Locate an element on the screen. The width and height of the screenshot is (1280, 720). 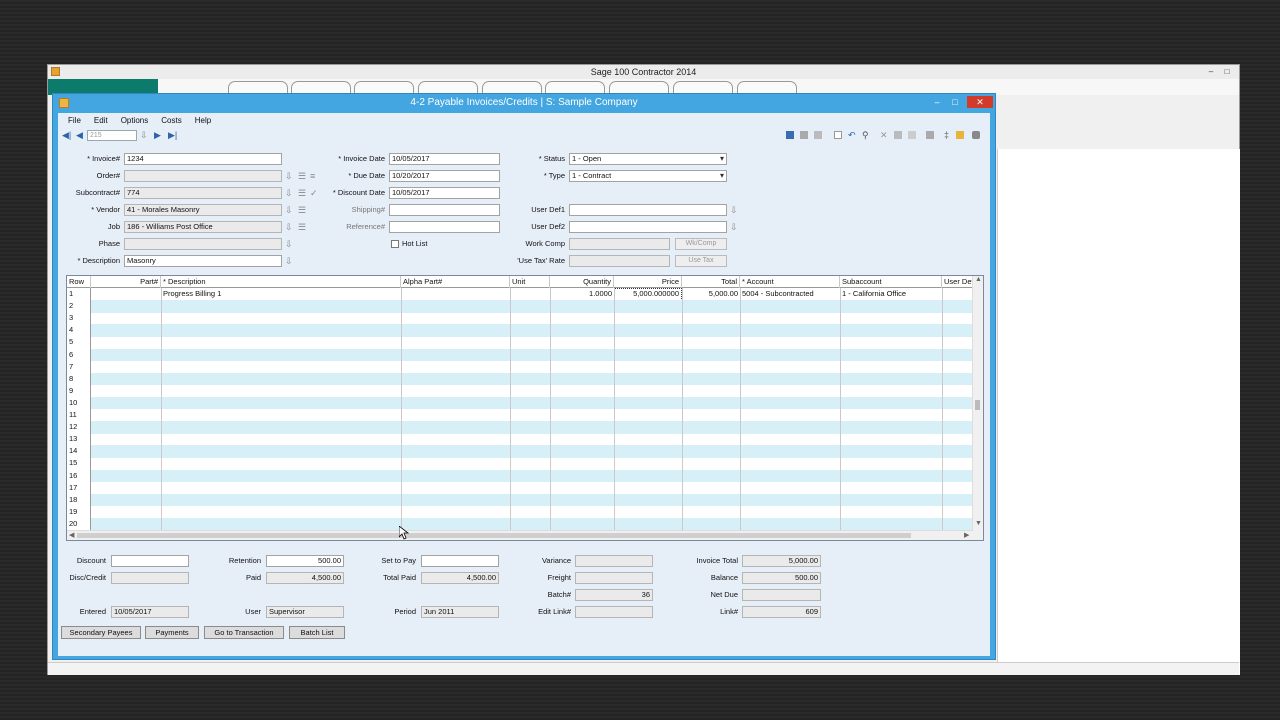
table-row: 12 is located at coordinates (520, 427).